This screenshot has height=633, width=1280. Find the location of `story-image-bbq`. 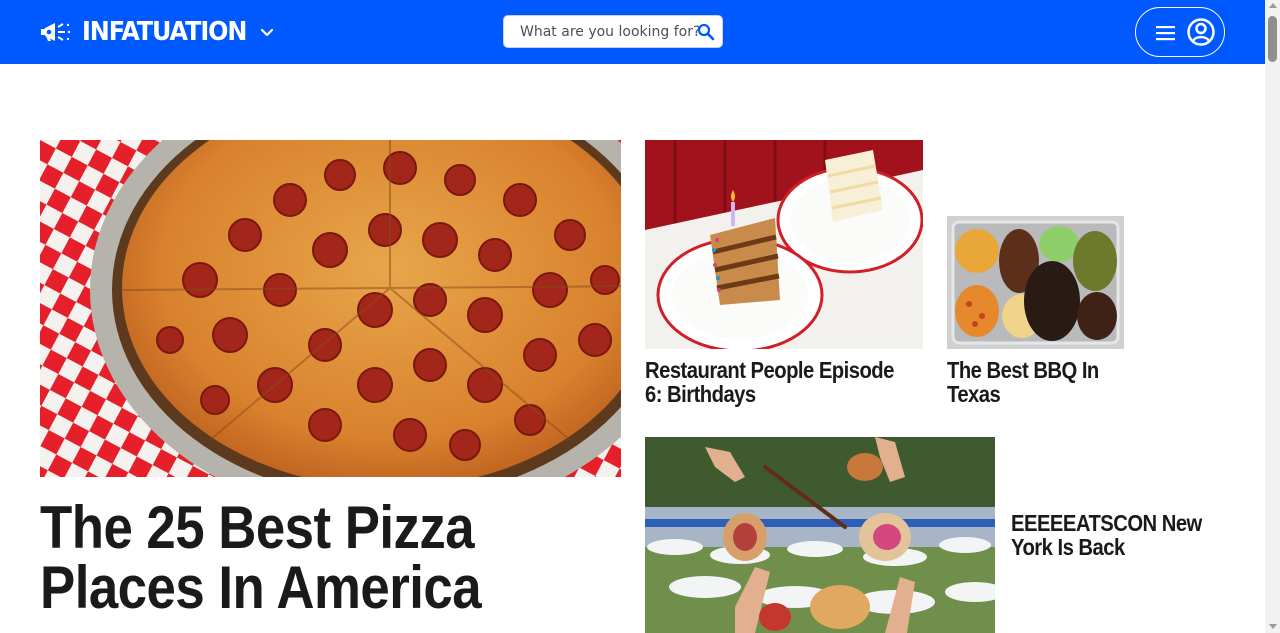

story-image-bbq is located at coordinates (1035, 282).